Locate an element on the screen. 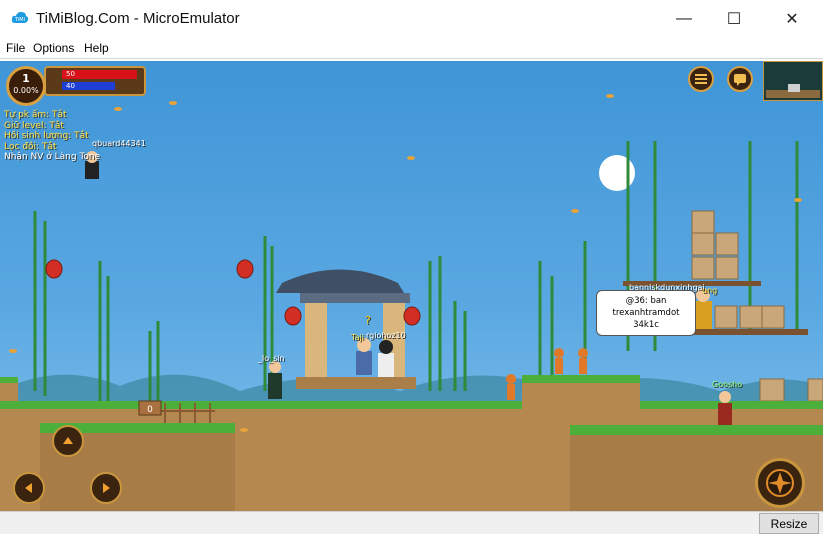  chat-button is located at coordinates (740, 79).